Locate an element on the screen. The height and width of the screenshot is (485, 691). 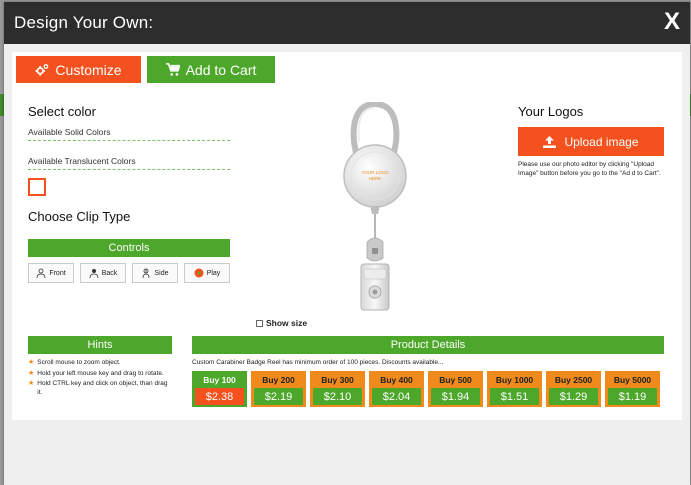
price-tier-1000: Buy 1000 $1.51 is located at coordinates (514, 389).